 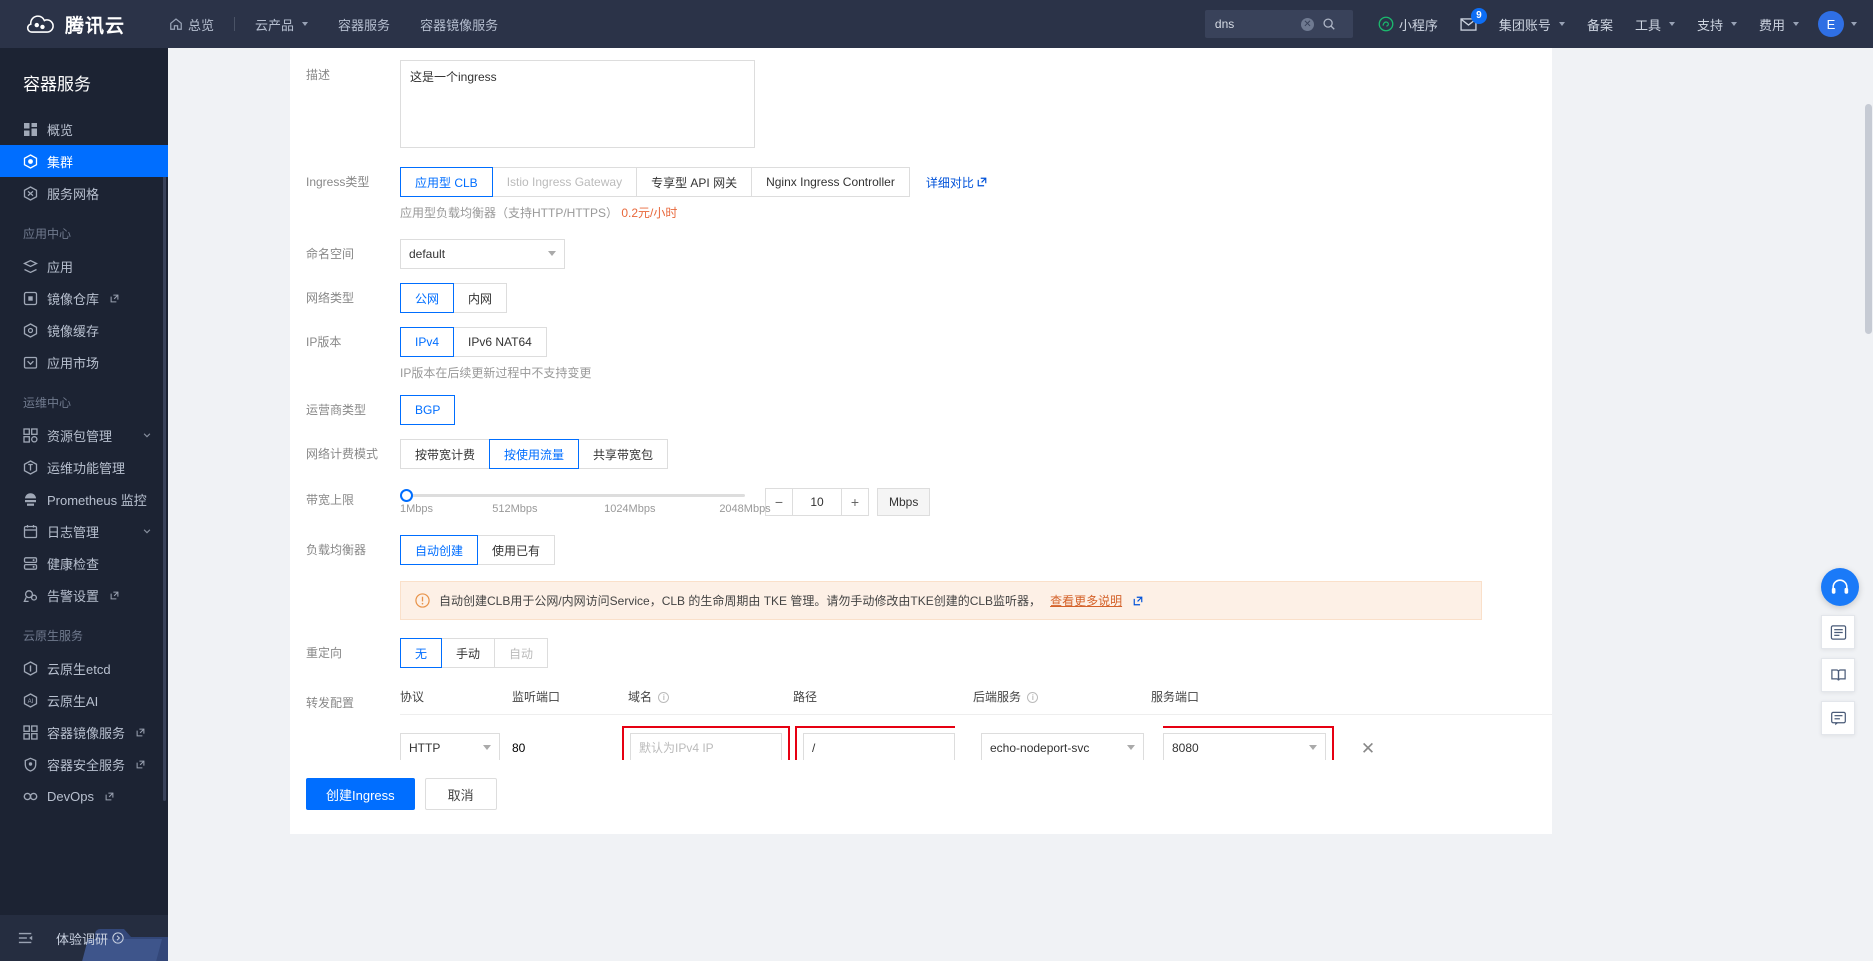 What do you see at coordinates (330, 298) in the screenshot?
I see `field-network-type-label: 网络类型` at bounding box center [330, 298].